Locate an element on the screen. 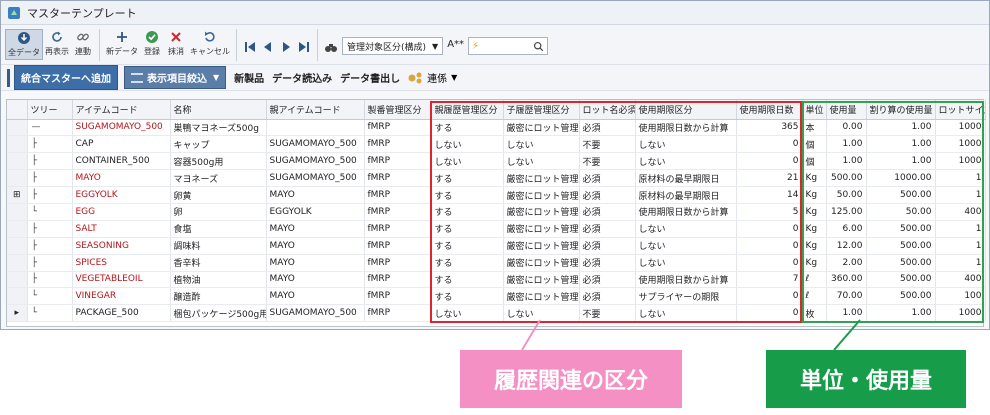  cell-tree: — is located at coordinates (50, 128).